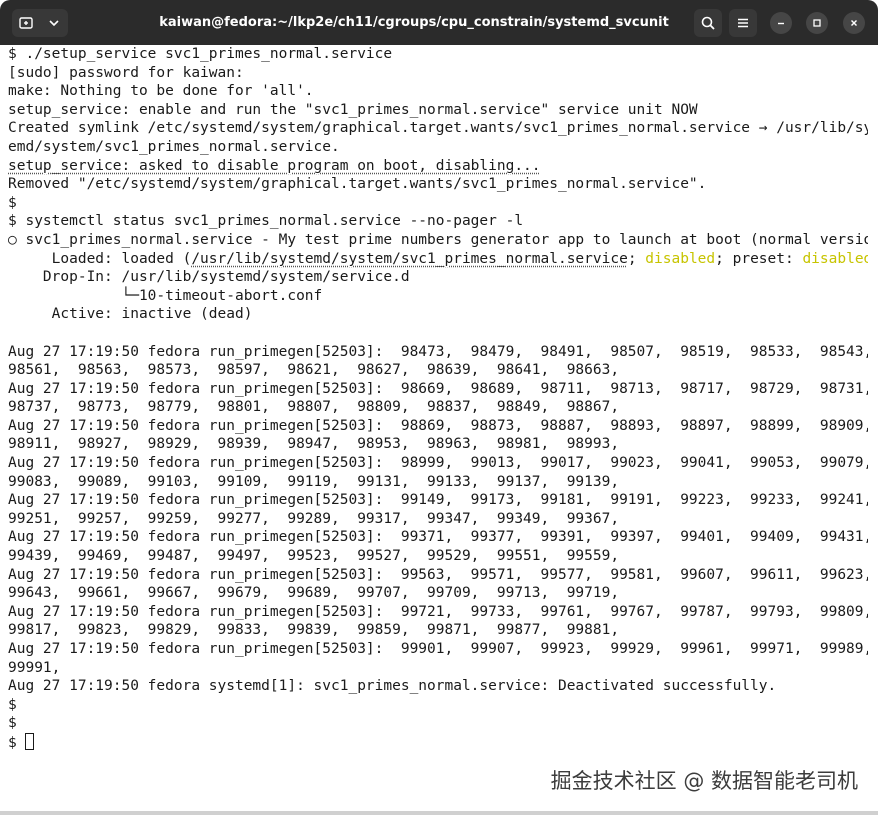 This screenshot has width=878, height=815. What do you see at coordinates (439, 813) in the screenshot?
I see `window-bottom-border` at bounding box center [439, 813].